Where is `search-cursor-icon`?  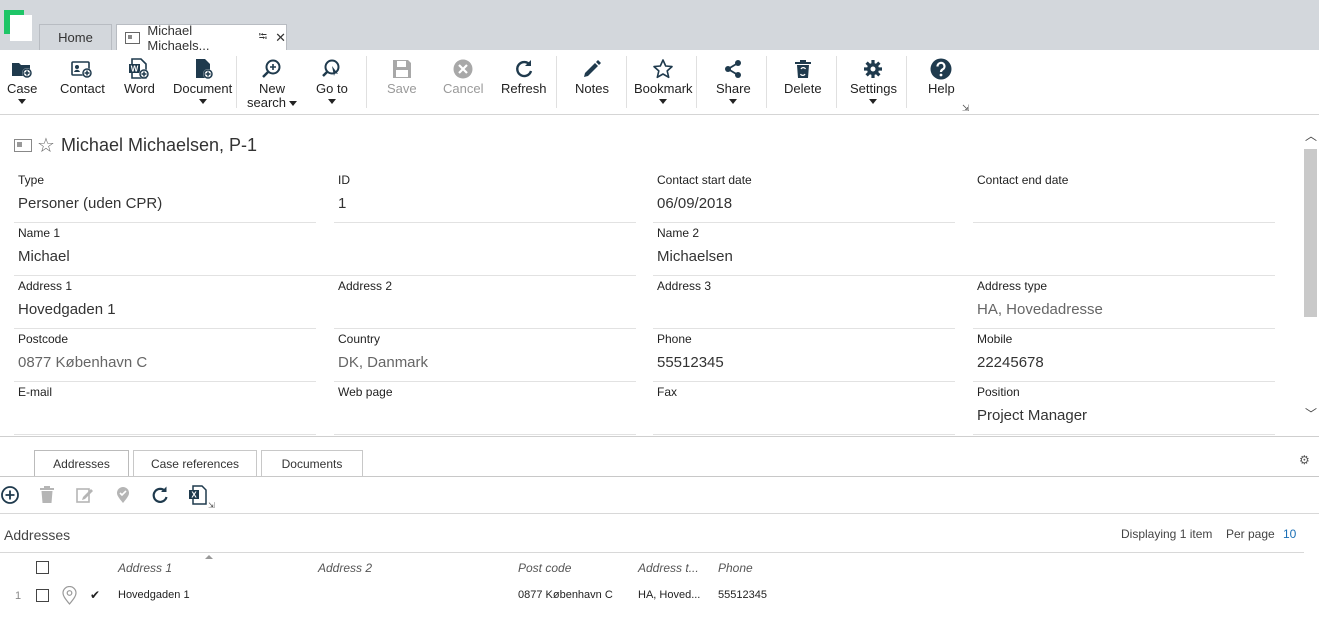
search-cursor-icon is located at coordinates (332, 69).